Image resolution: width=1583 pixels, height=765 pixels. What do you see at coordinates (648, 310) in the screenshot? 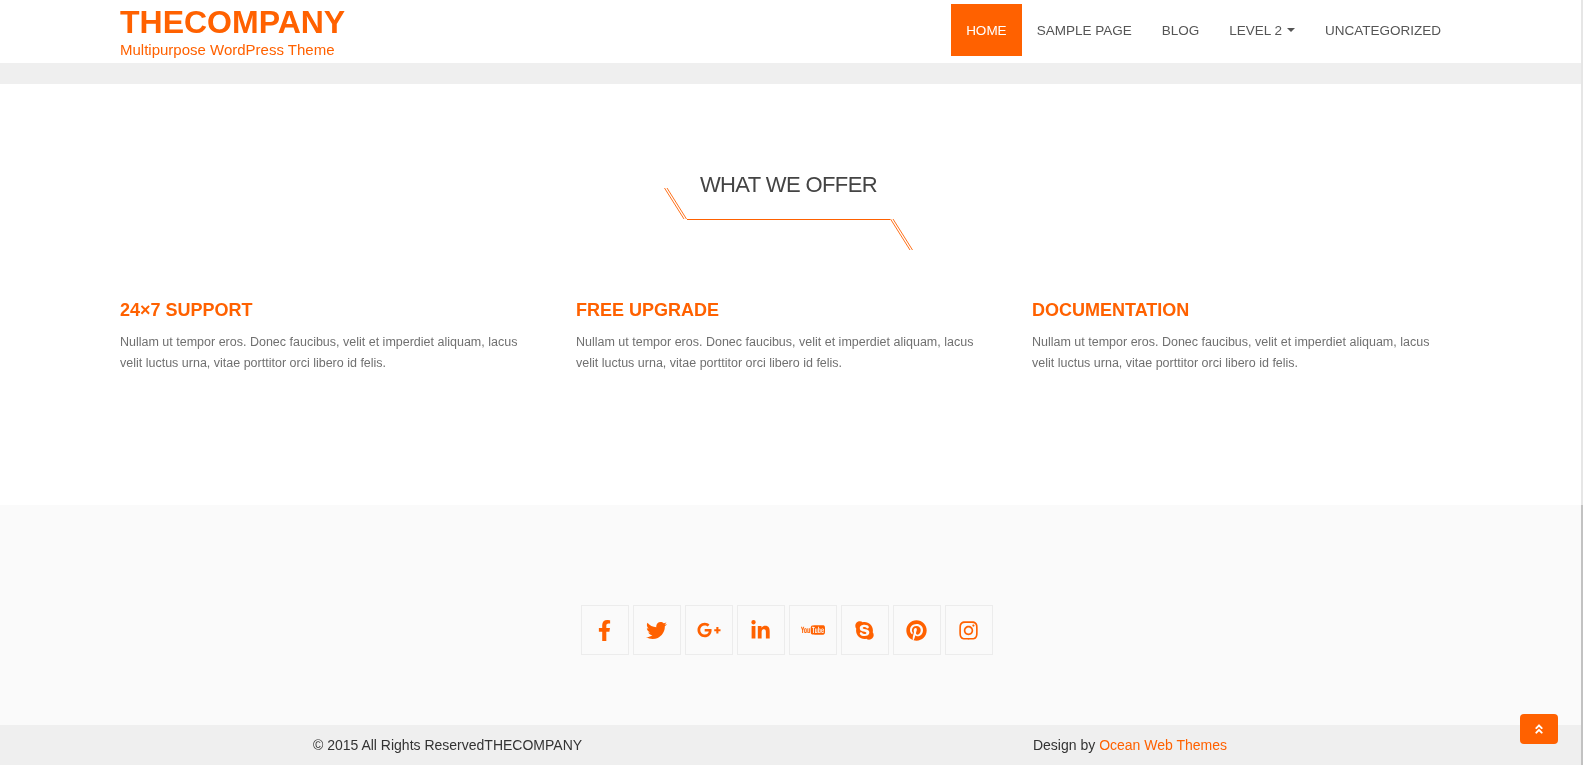
I see `feature-title: FREE UPGRADE` at bounding box center [648, 310].